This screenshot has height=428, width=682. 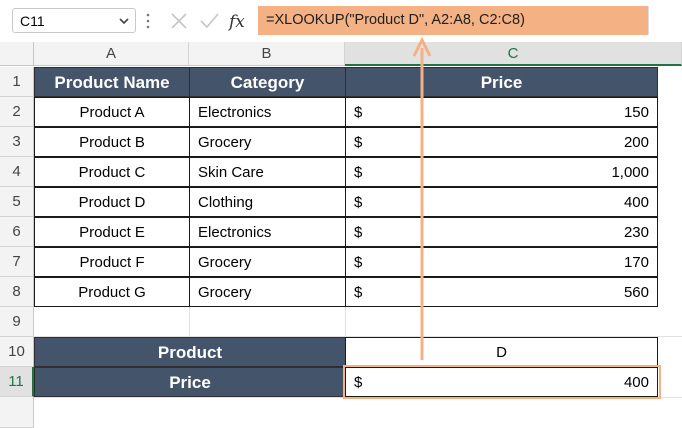 What do you see at coordinates (17, 202) in the screenshot?
I see `row-header-5: 5` at bounding box center [17, 202].